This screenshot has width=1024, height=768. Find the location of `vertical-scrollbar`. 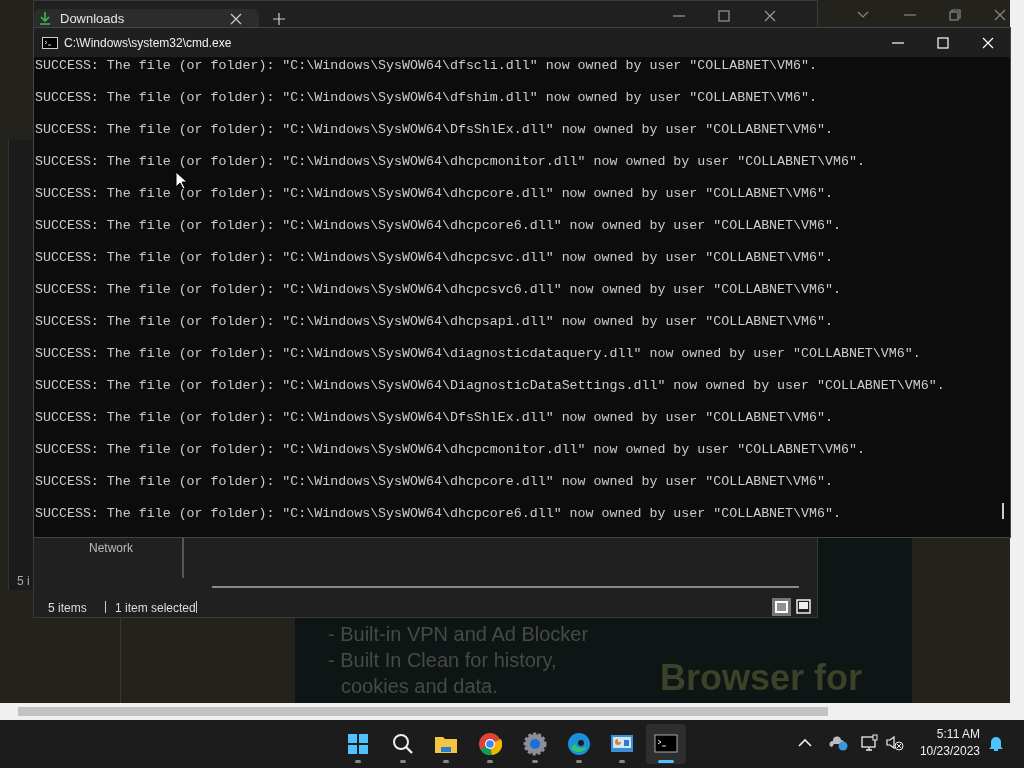

vertical-scrollbar is located at coordinates (1017, 360).